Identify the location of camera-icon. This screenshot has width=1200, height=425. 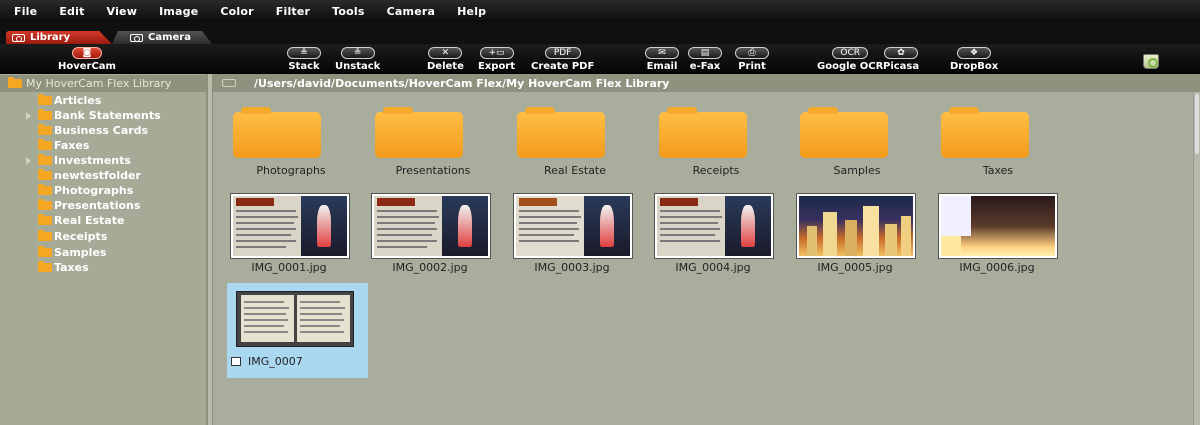
(136, 37).